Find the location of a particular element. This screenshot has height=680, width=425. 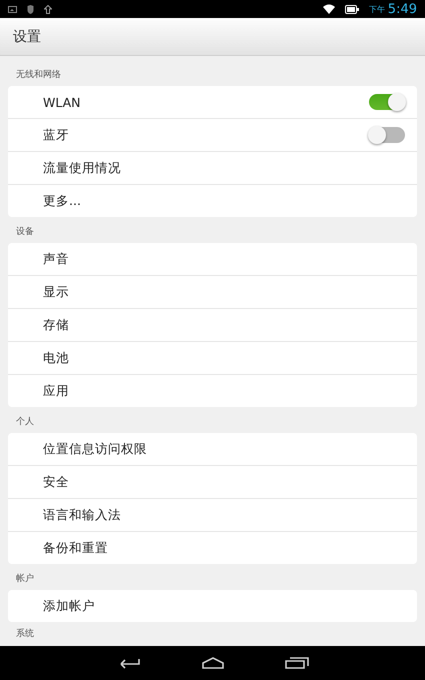

section-header: 系统 is located at coordinates (25, 634).